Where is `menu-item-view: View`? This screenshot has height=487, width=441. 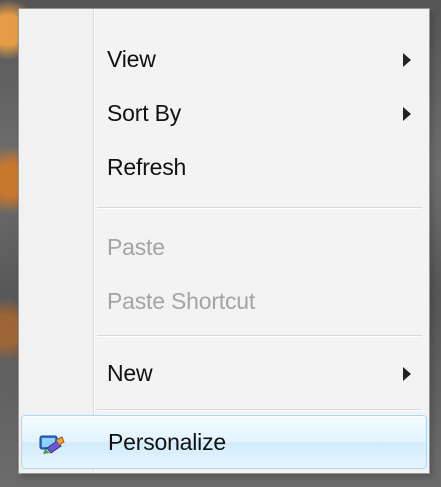 menu-item-view: View is located at coordinates (224, 60).